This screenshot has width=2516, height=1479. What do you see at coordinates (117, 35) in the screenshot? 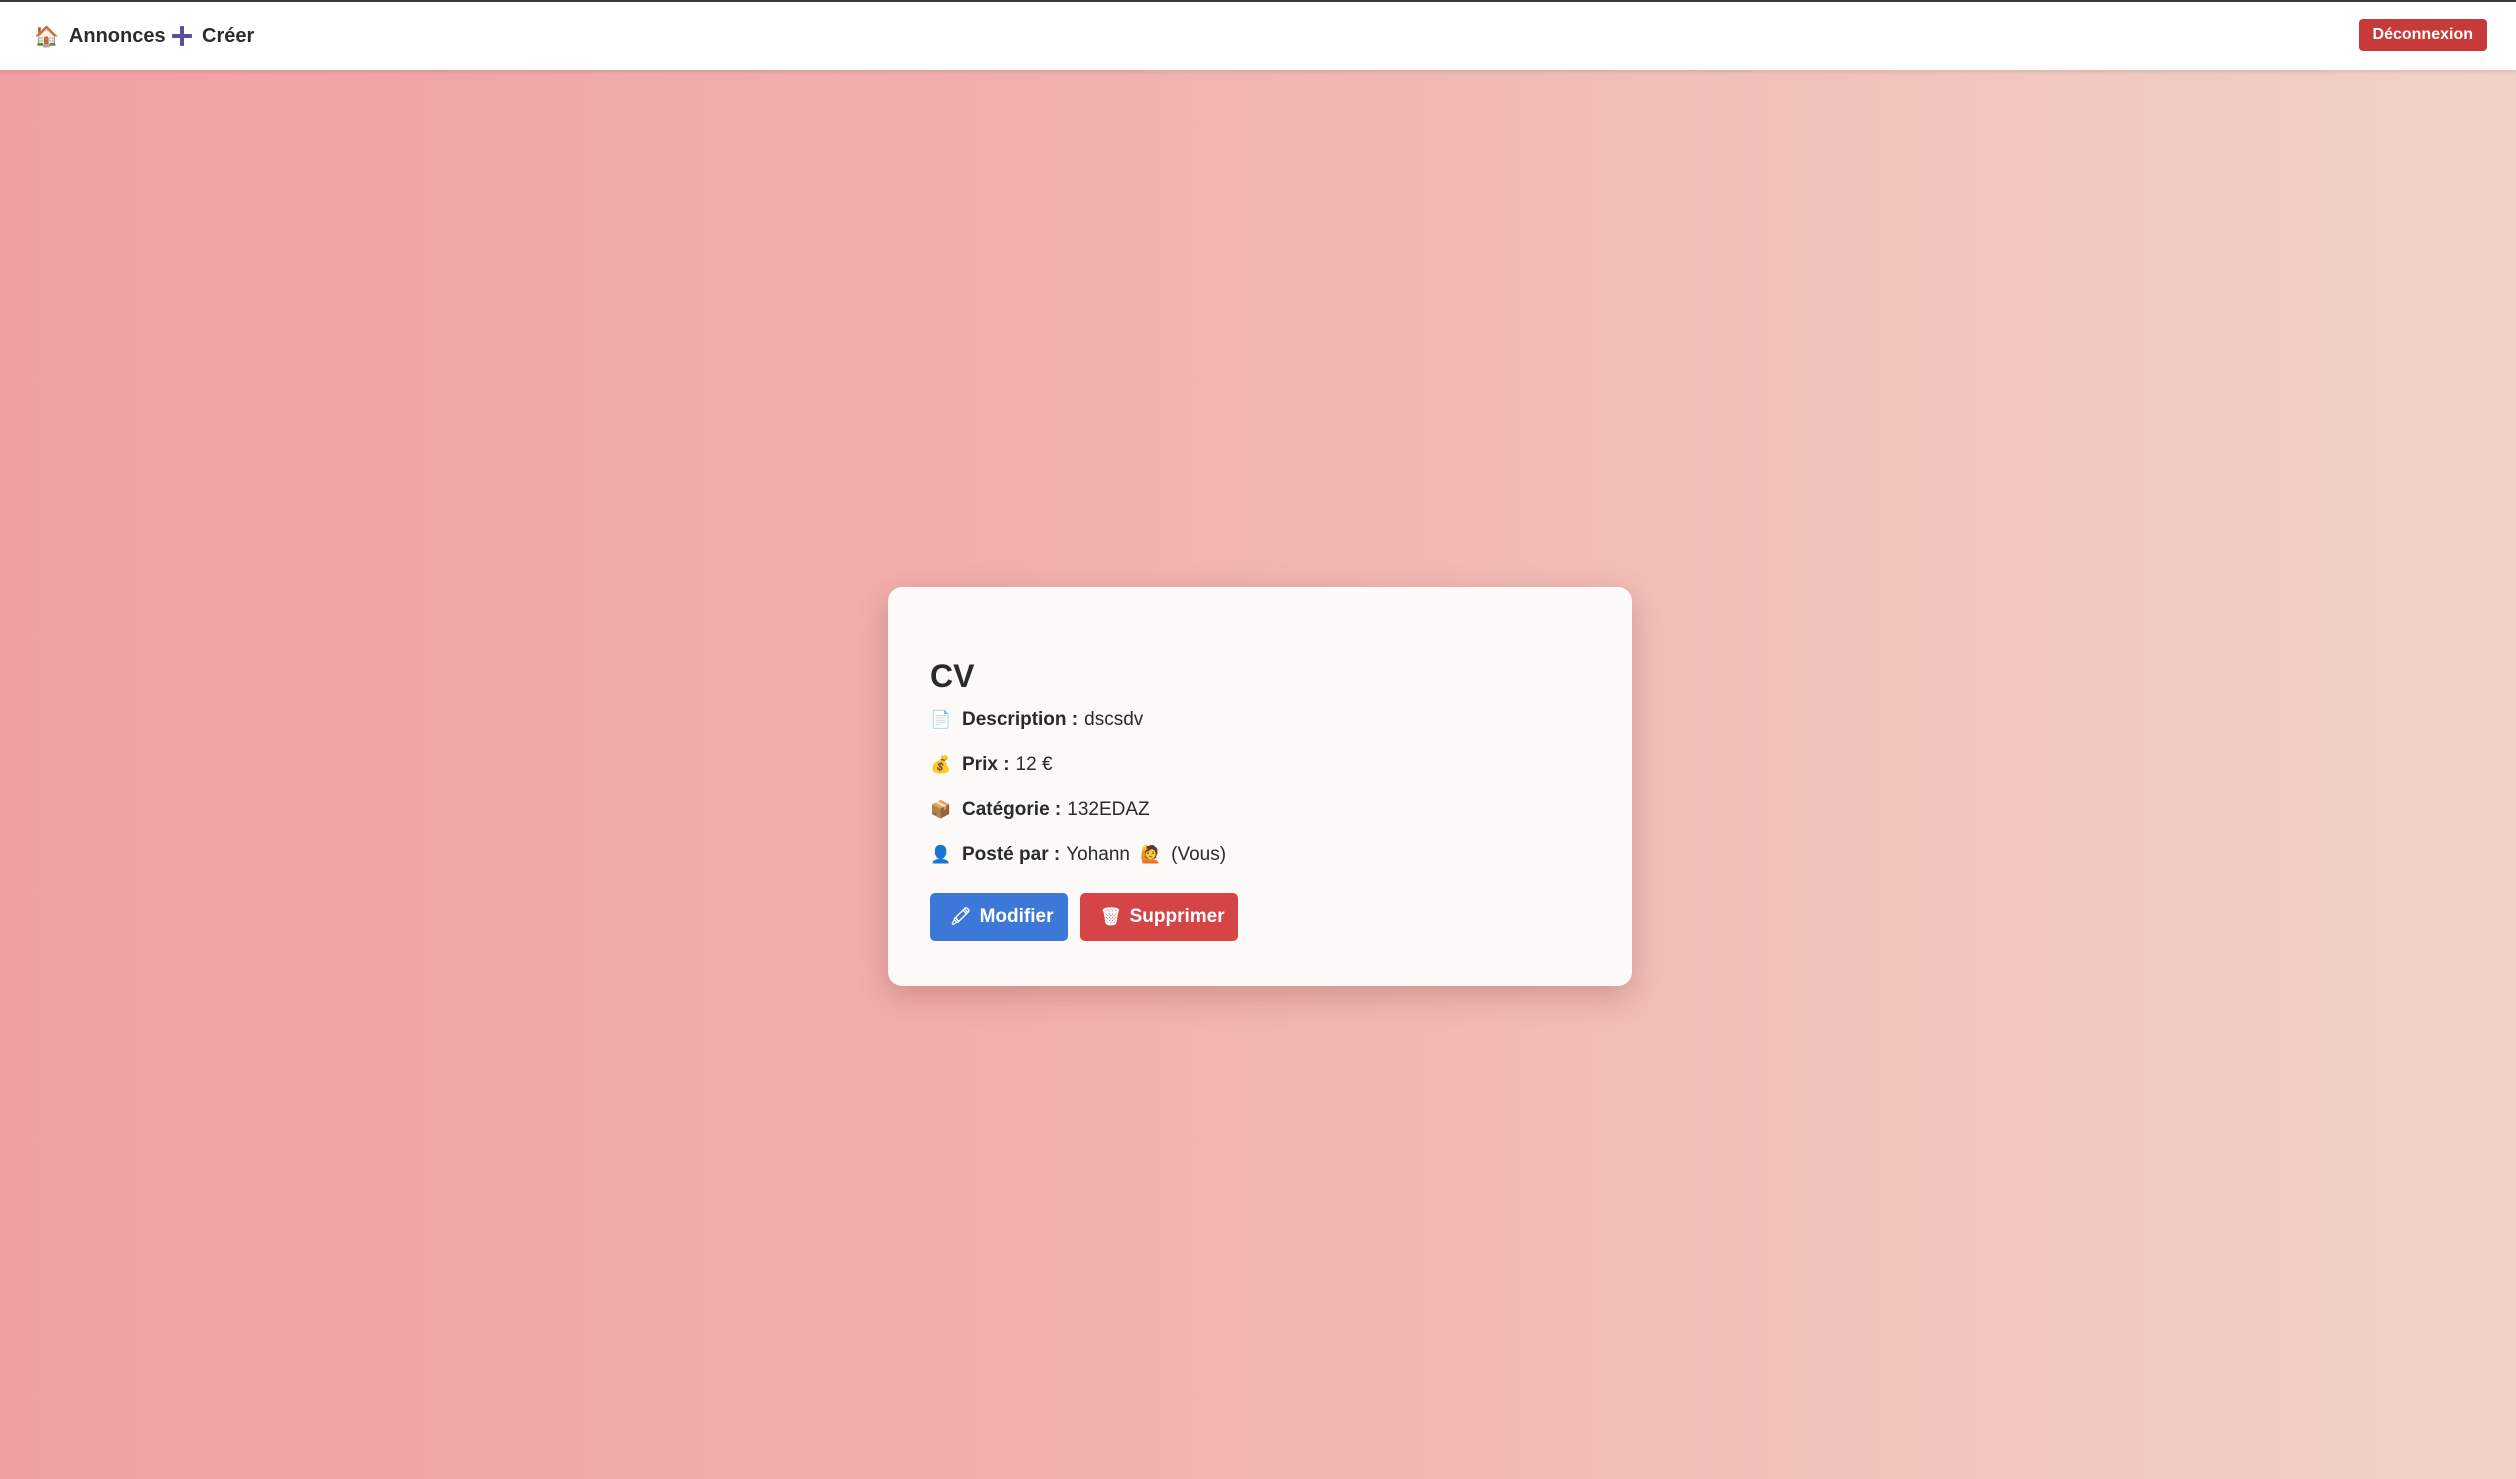
I see `nav-link-annonces-label: Annonces` at bounding box center [117, 35].